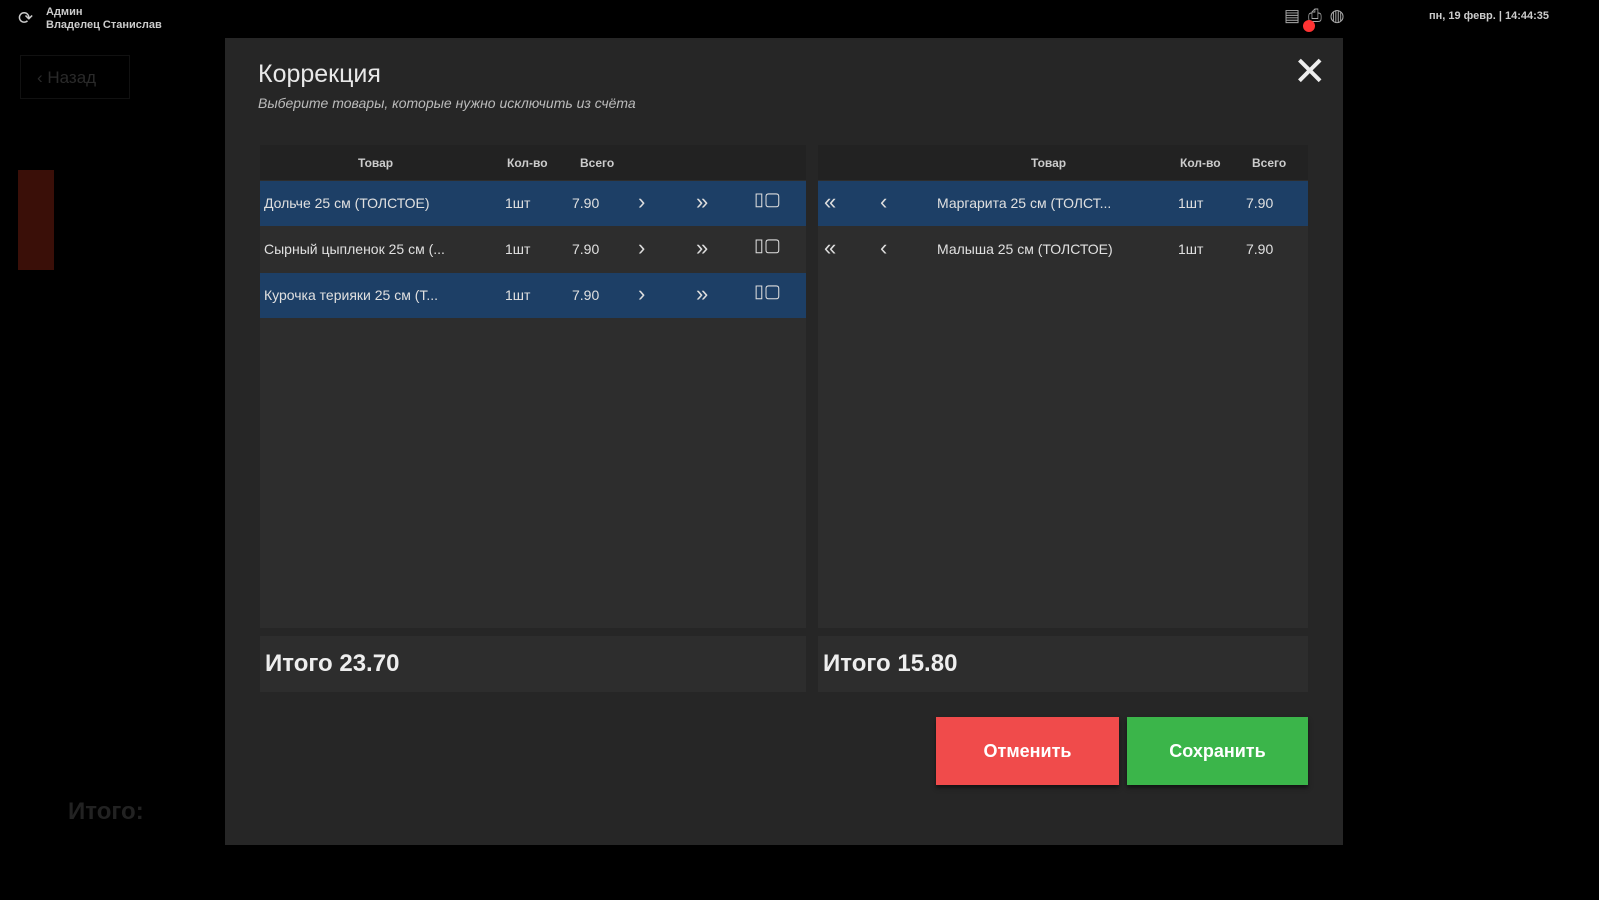  What do you see at coordinates (1063, 664) in the screenshot?
I see `right-total: Итого 15.80` at bounding box center [1063, 664].